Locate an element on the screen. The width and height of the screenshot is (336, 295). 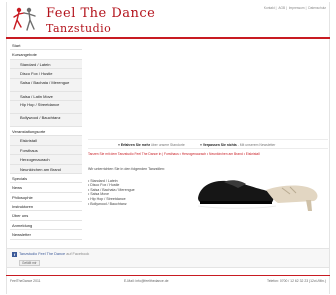
sidebar-item: Instruktoren is located at coordinates (46, 207).